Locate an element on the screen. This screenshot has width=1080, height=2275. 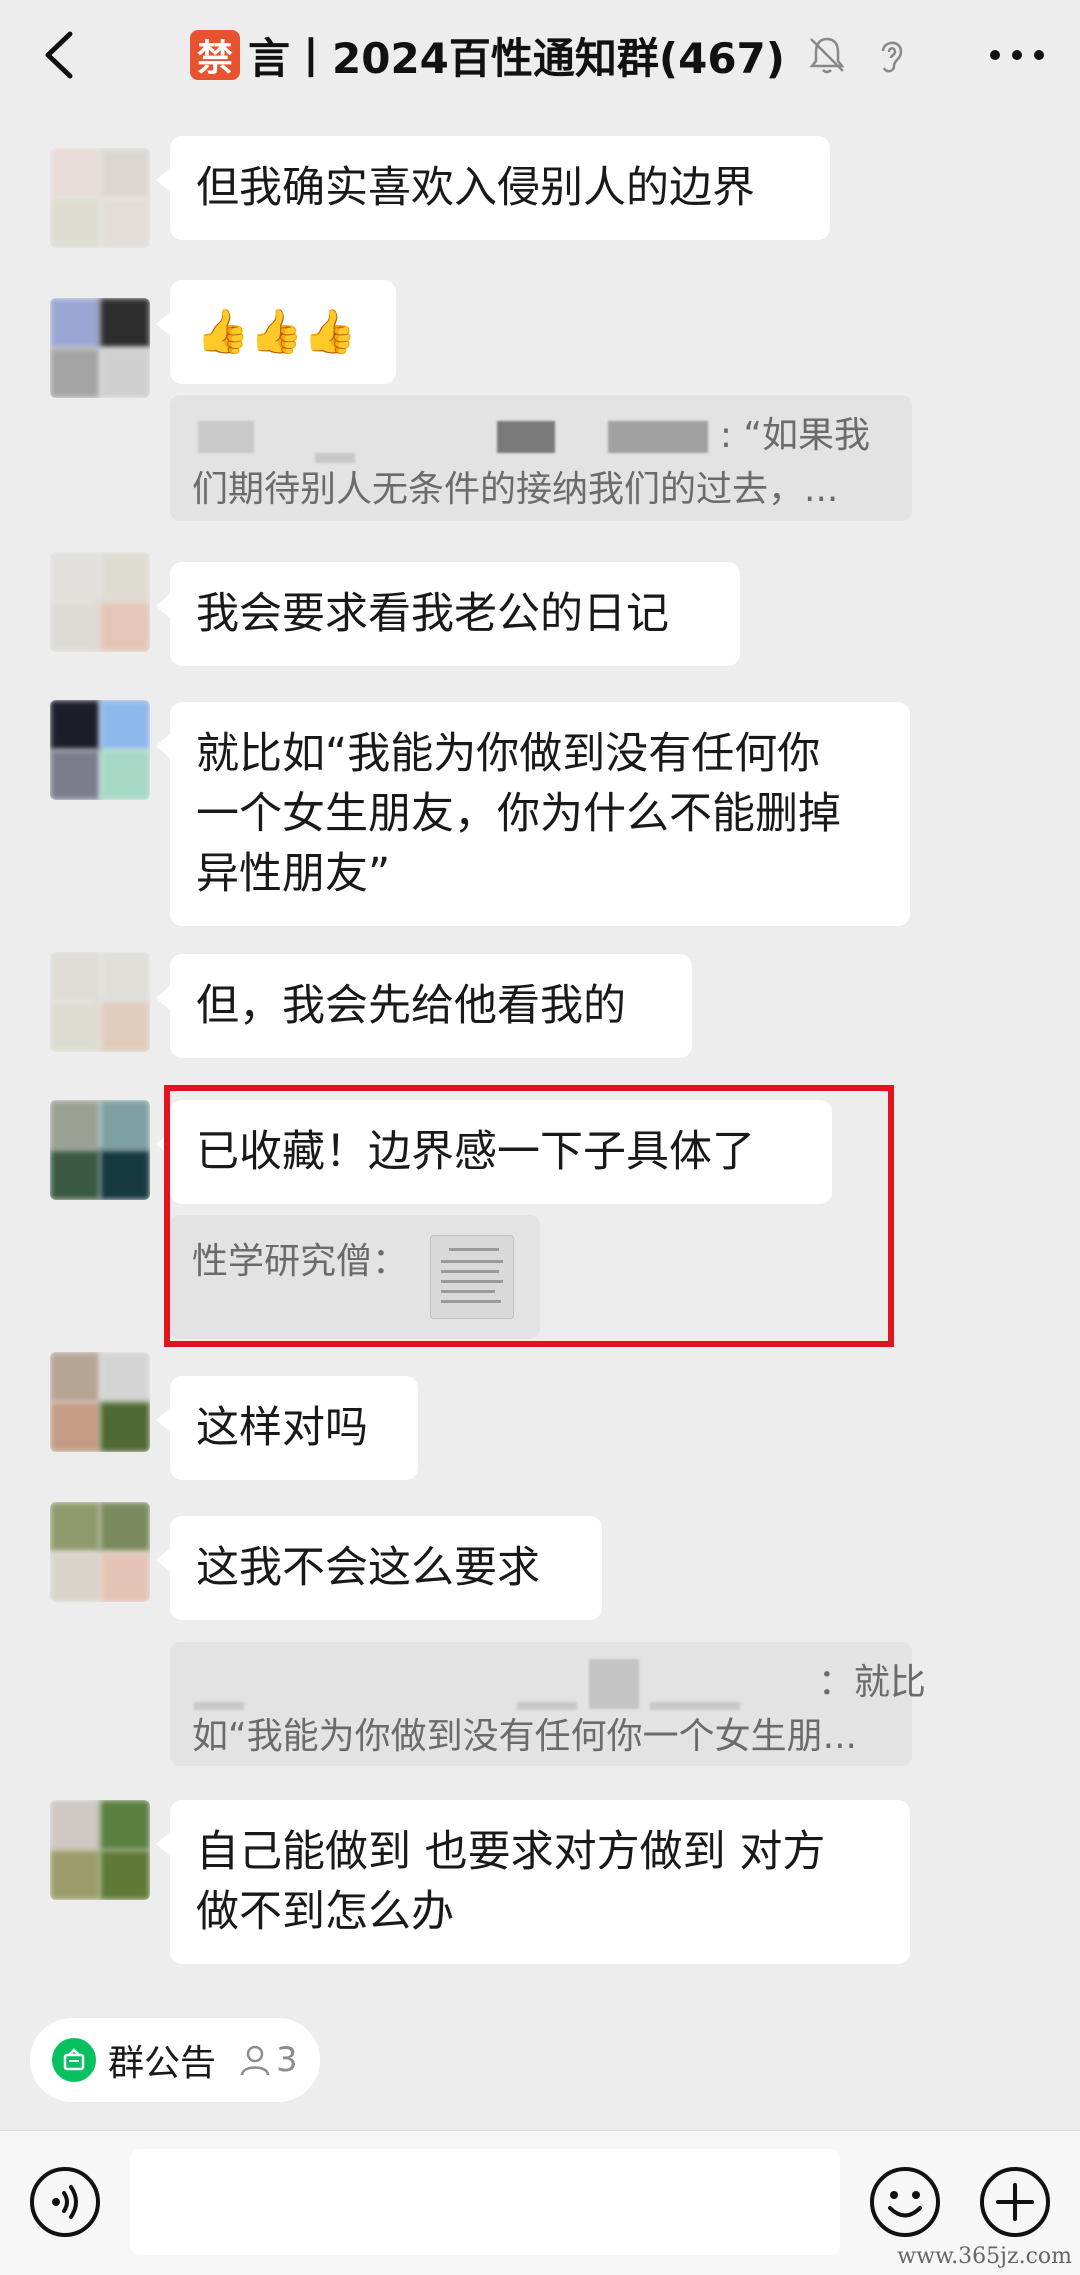
watermark: www.365jz.com is located at coordinates (984, 2256).